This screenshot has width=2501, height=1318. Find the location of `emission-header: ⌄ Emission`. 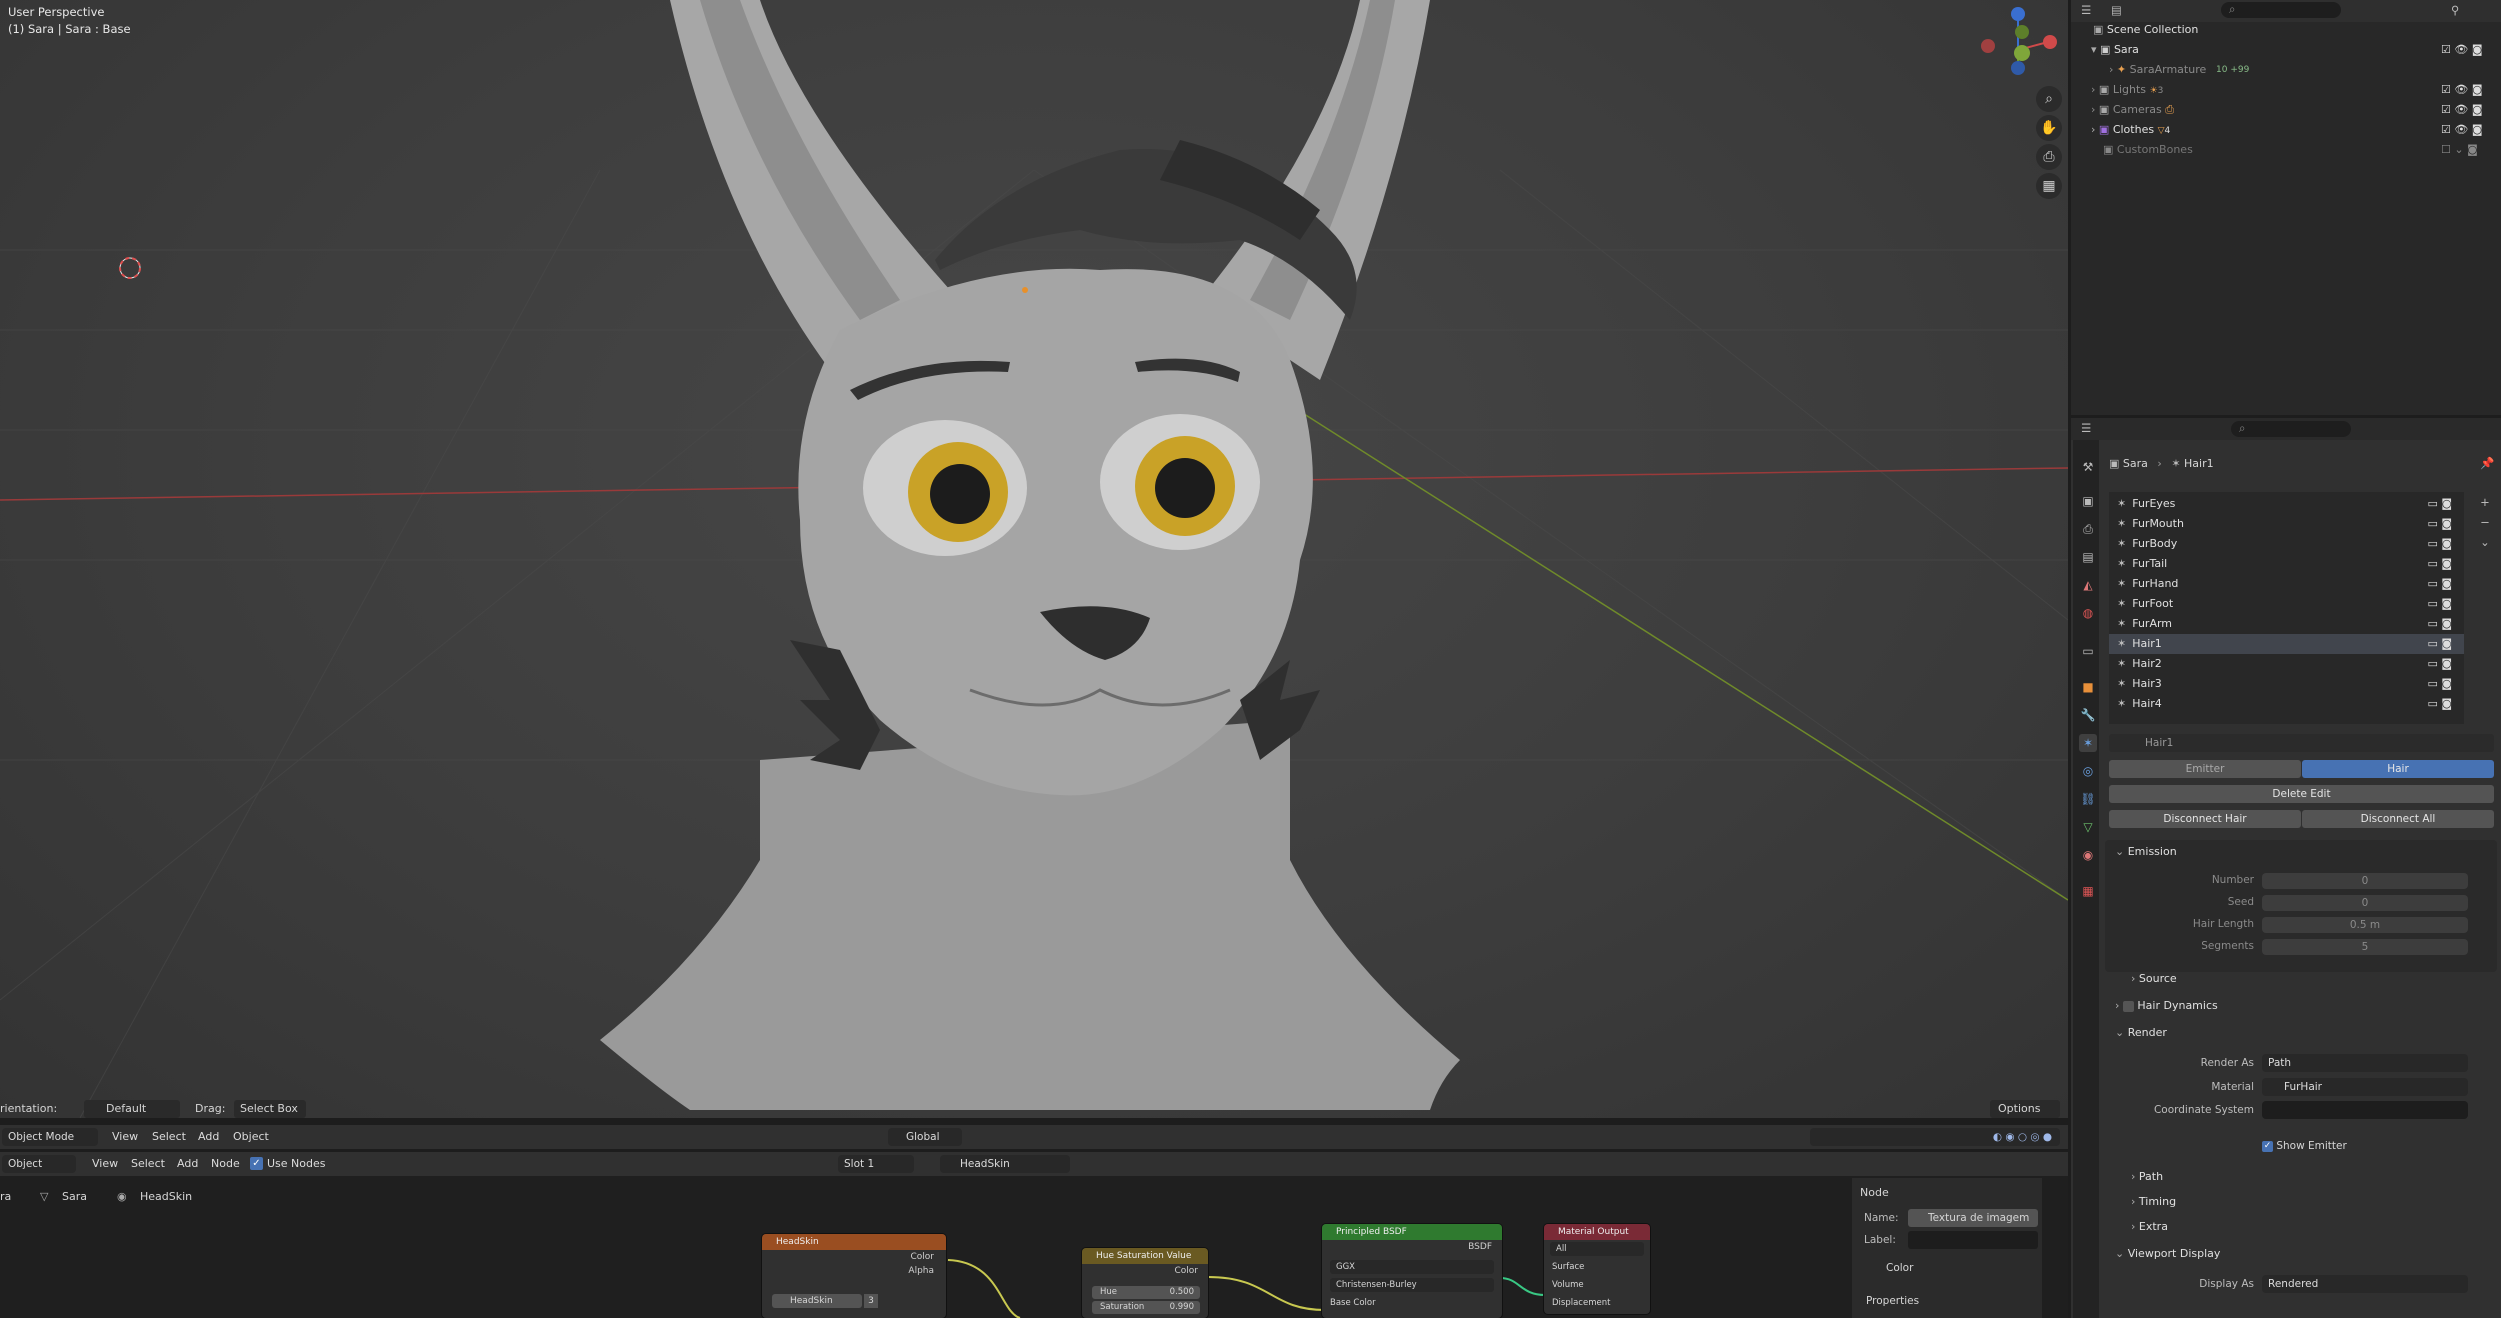

emission-header: ⌄ Emission is located at coordinates (2146, 852).